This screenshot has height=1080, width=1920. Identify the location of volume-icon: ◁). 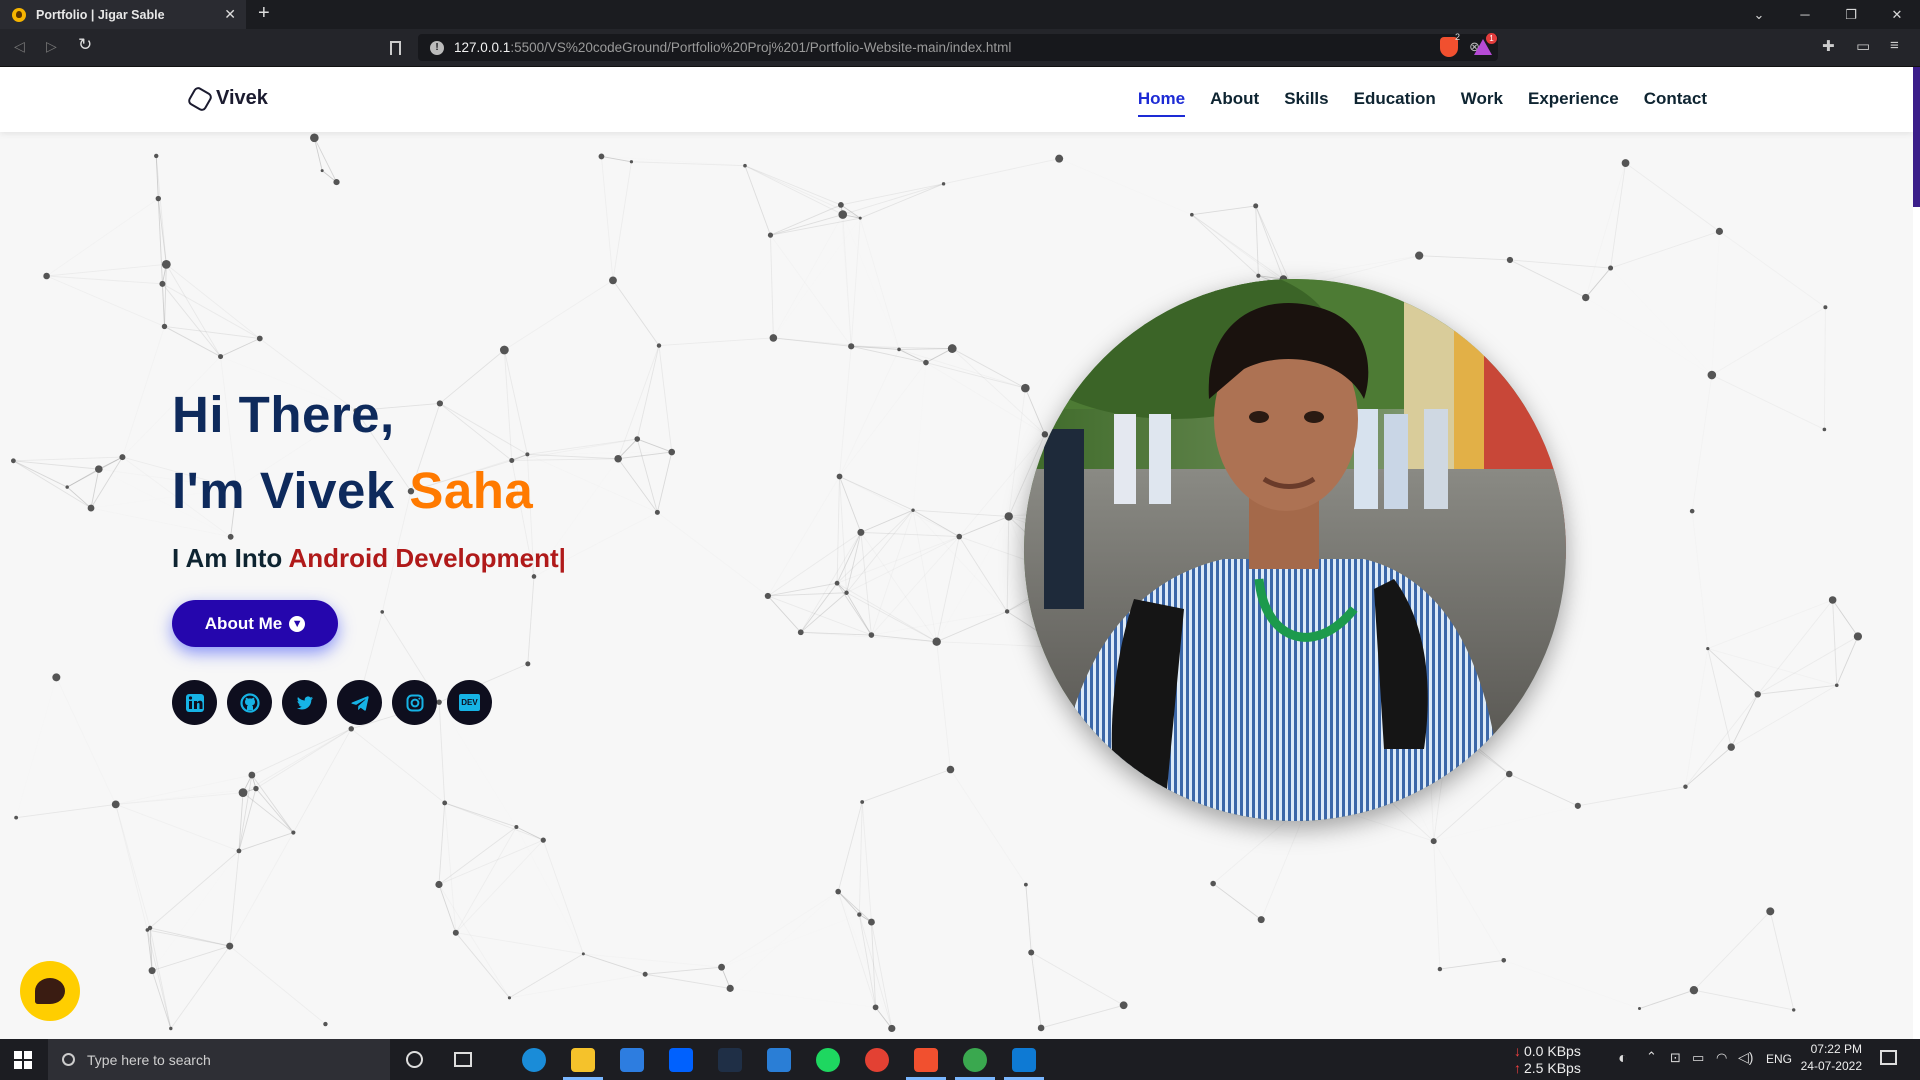
(1745, 1057).